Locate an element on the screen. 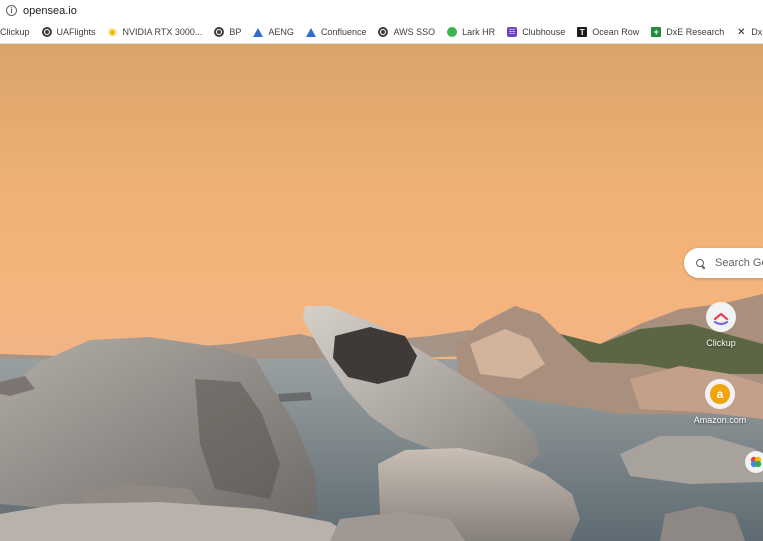  shortcut-label: Clickup is located at coordinates (721, 343).